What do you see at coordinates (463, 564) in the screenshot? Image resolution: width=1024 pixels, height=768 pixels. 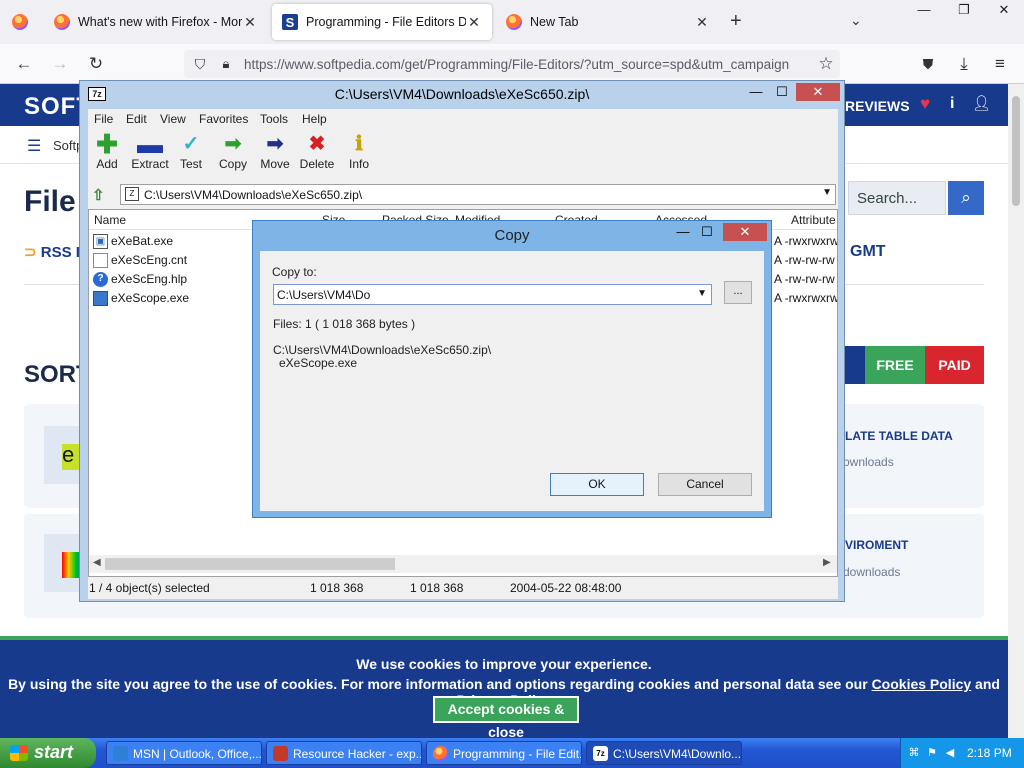 I see `horizontal-scrollbar: ◀ ▶` at bounding box center [463, 564].